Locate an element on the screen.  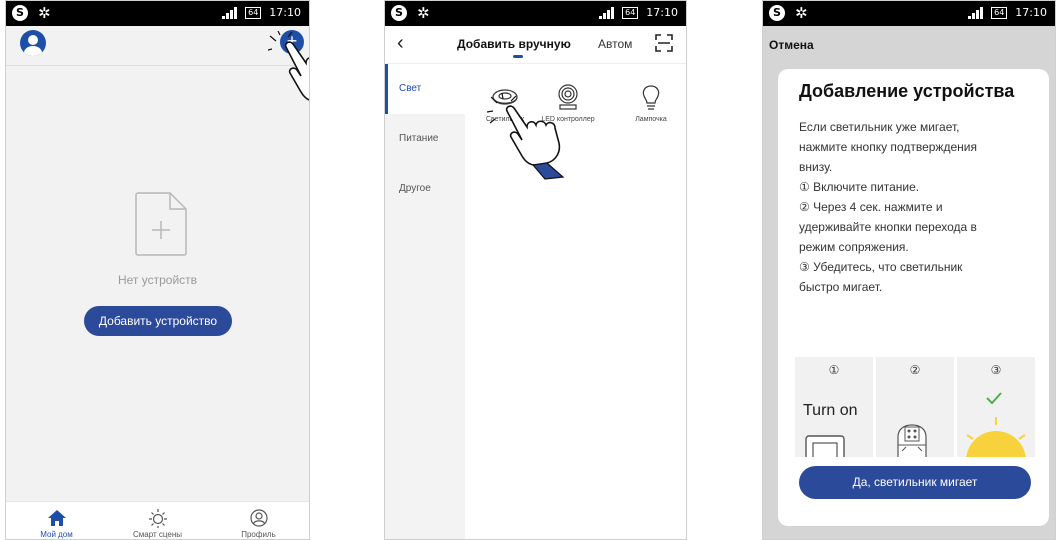
bulb-icon is located at coordinates (651, 97).